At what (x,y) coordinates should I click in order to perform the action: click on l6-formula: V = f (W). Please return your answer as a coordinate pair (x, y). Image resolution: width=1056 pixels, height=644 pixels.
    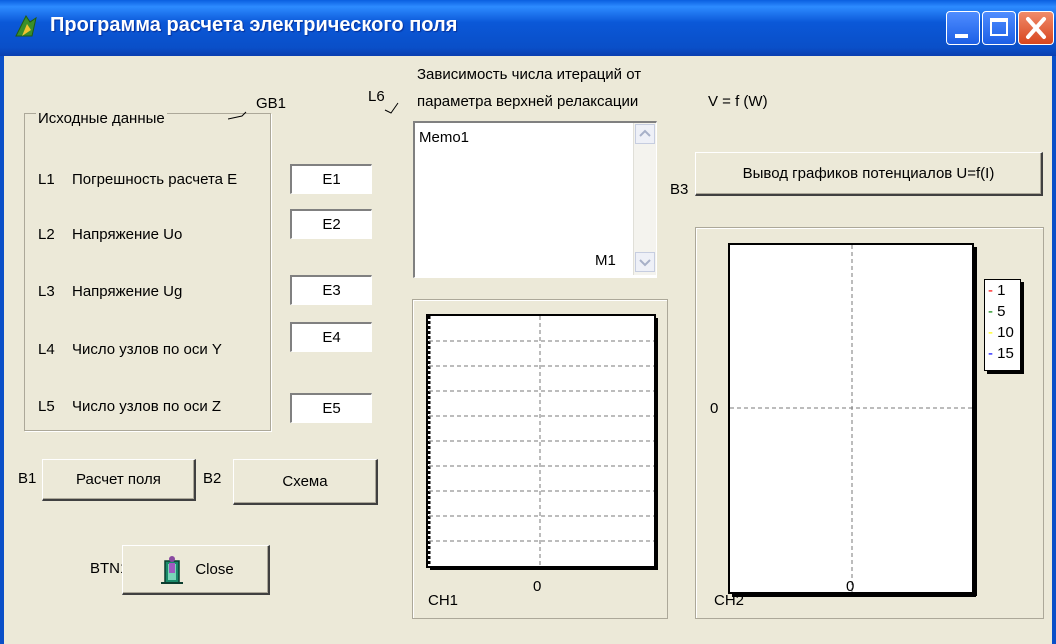
    Looking at the image, I should click on (738, 101).